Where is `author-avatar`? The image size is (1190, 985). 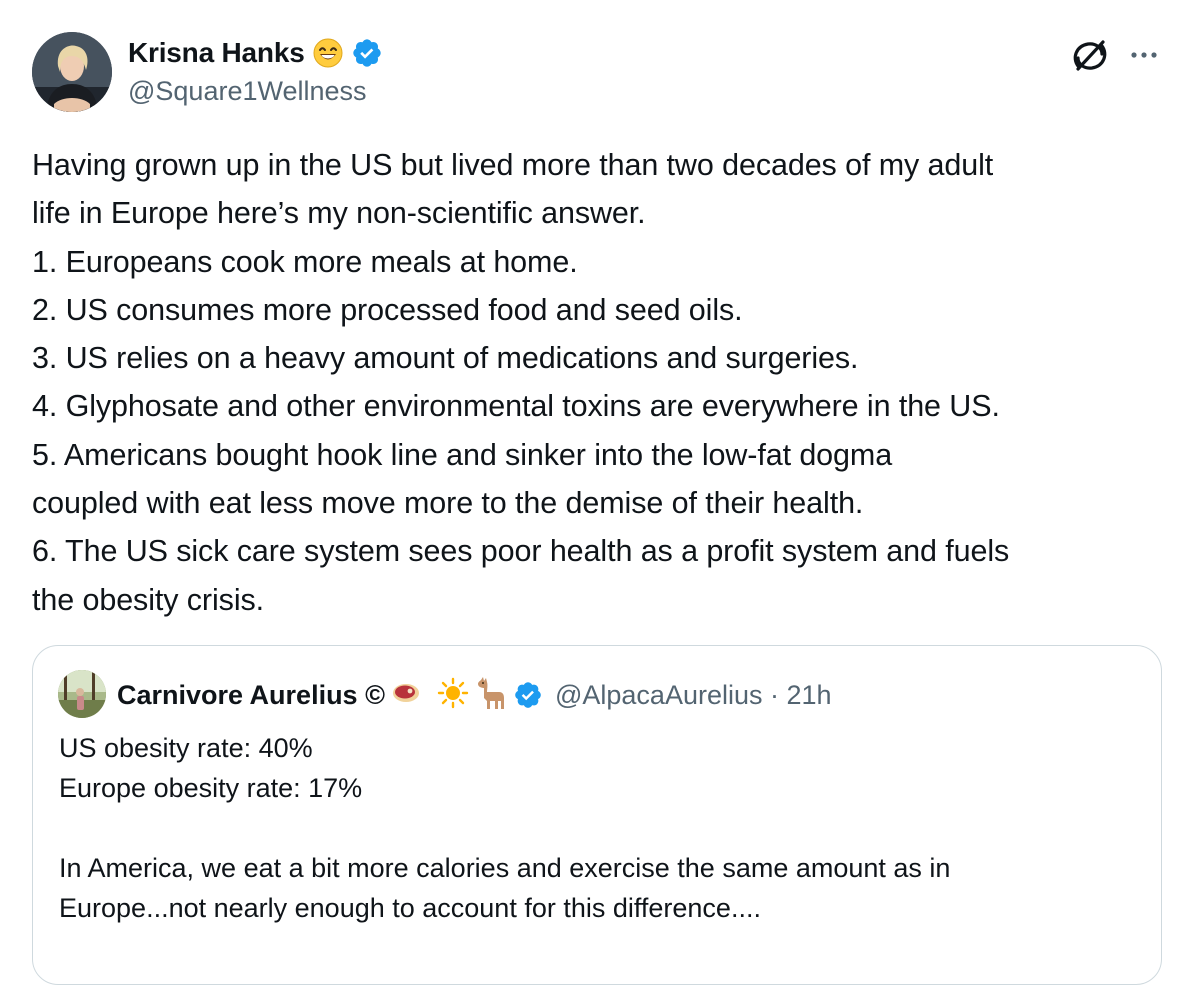 author-avatar is located at coordinates (72, 72).